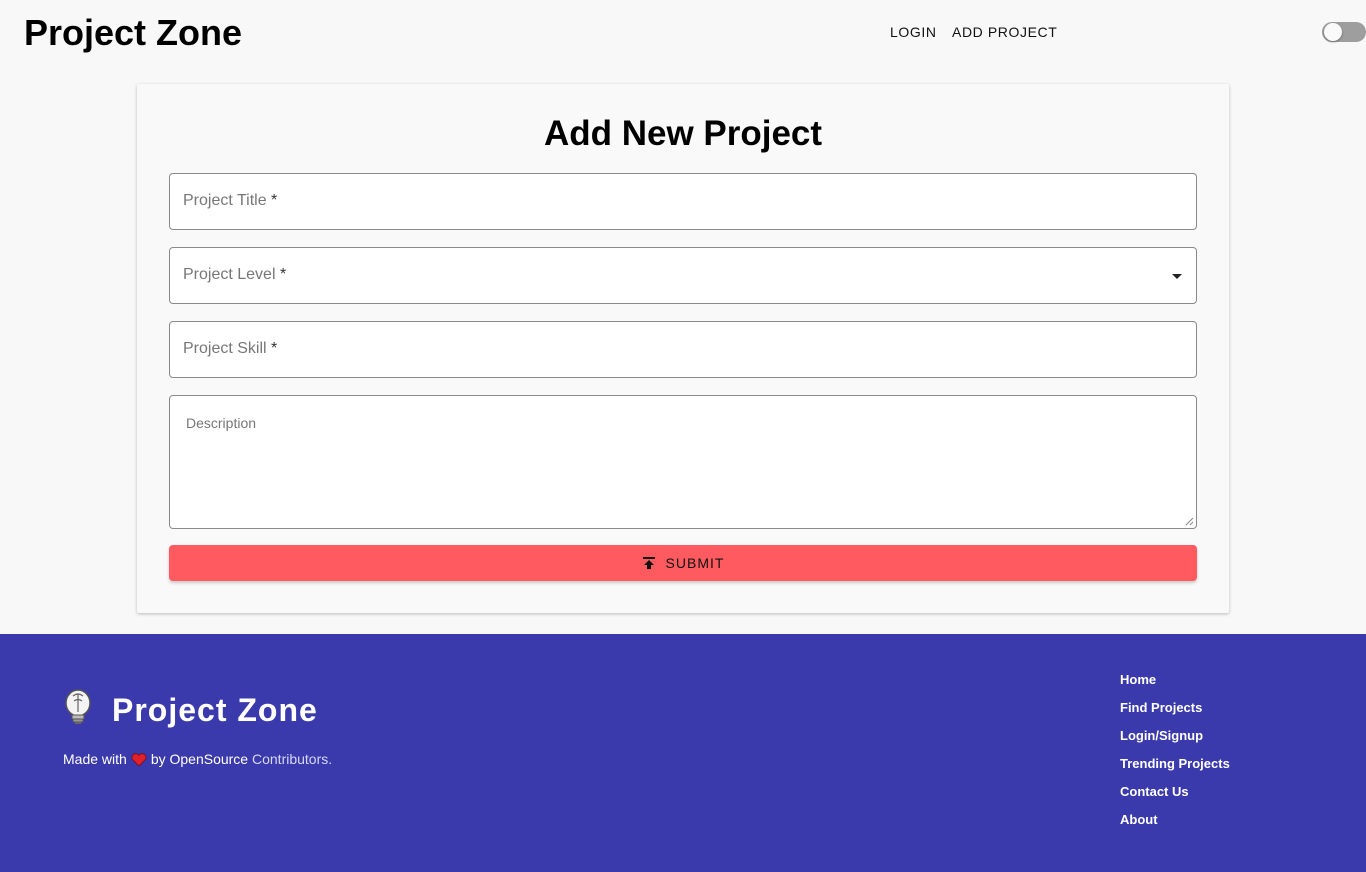  What do you see at coordinates (1344, 32) in the screenshot?
I see `theme-toggle-switch` at bounding box center [1344, 32].